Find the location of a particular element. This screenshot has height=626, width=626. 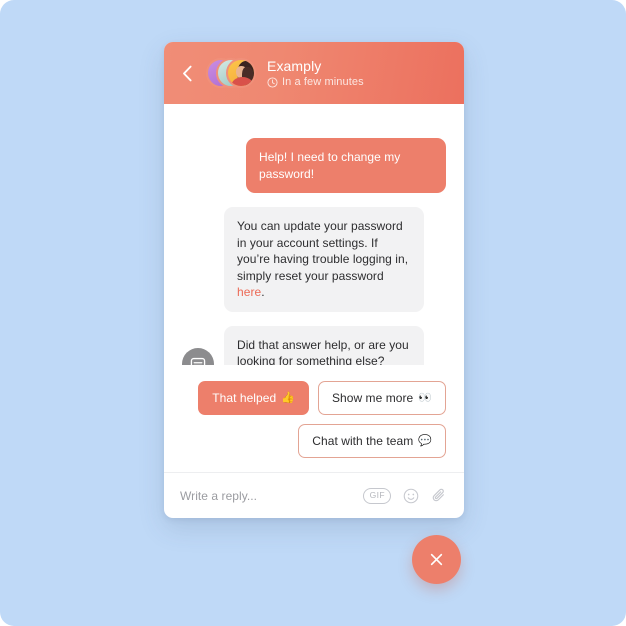

back-button is located at coordinates (187, 73).